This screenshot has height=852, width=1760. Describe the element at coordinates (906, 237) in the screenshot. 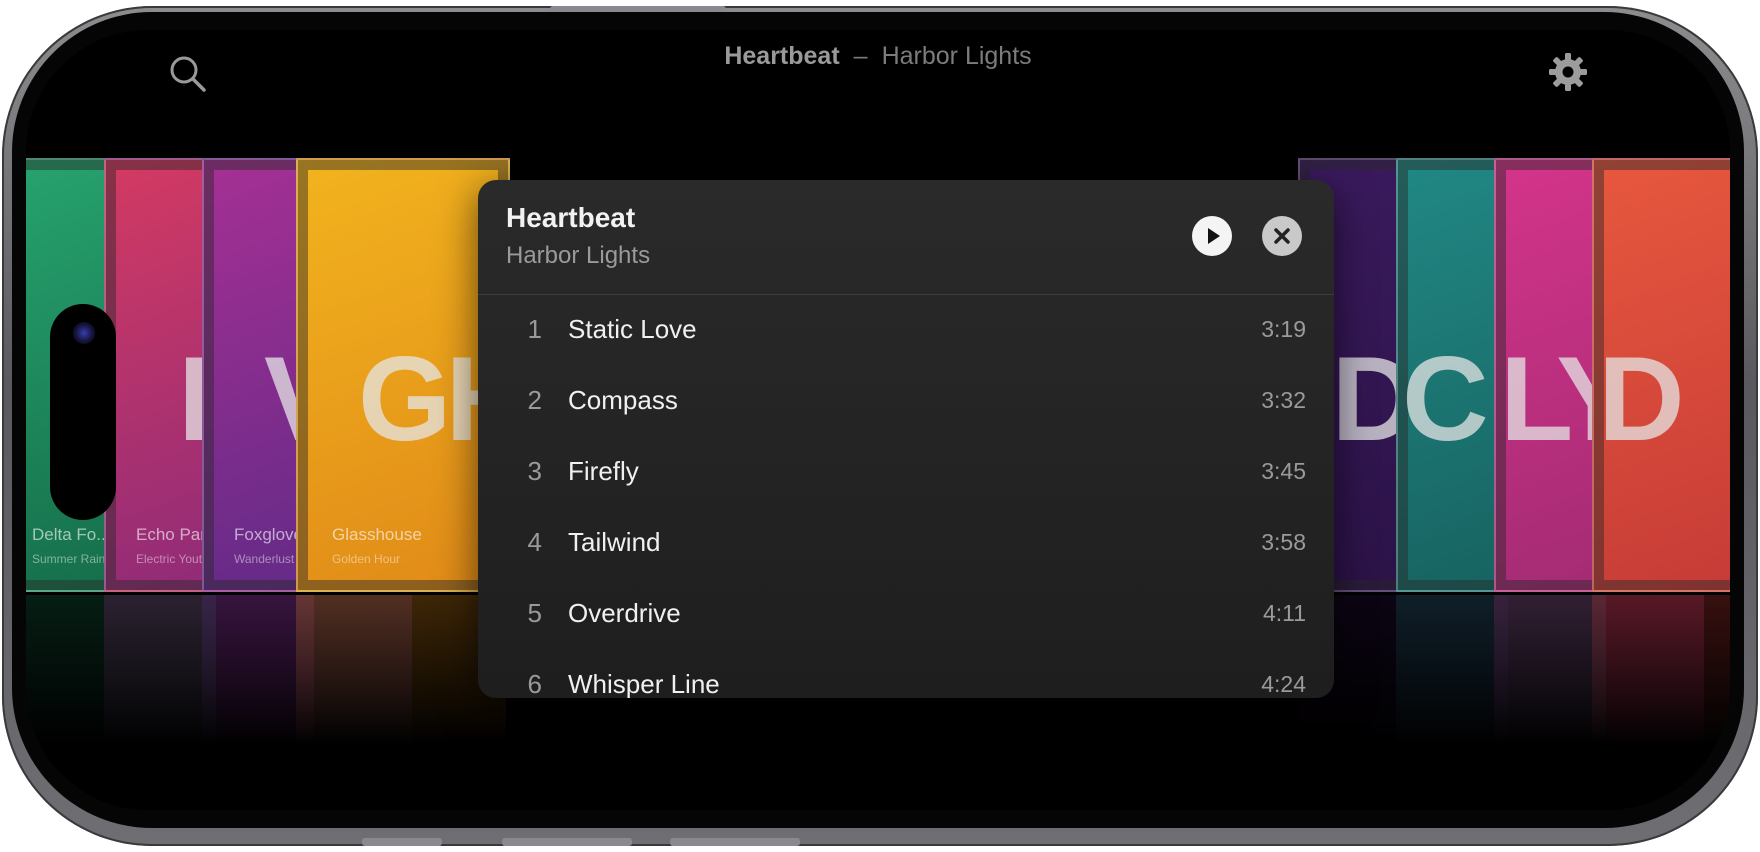

I see `sheet-header: Heartbeat Harbor Lights` at that location.